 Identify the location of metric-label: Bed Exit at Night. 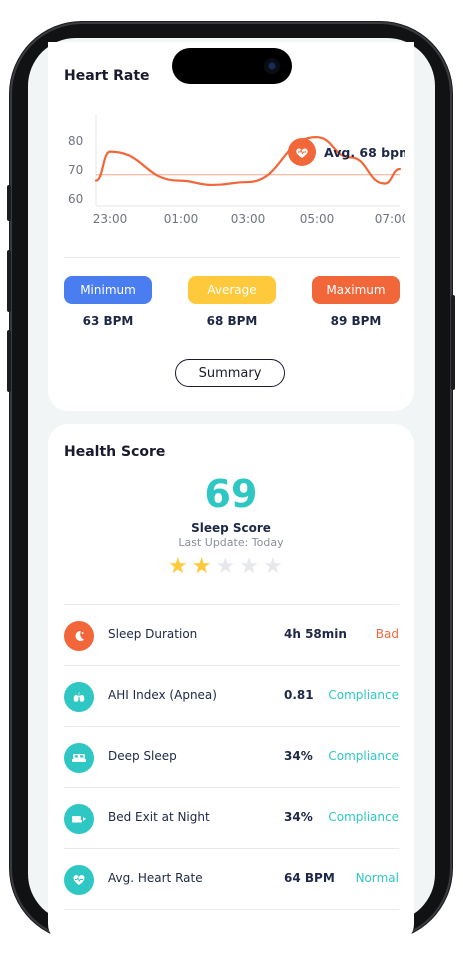
(159, 817).